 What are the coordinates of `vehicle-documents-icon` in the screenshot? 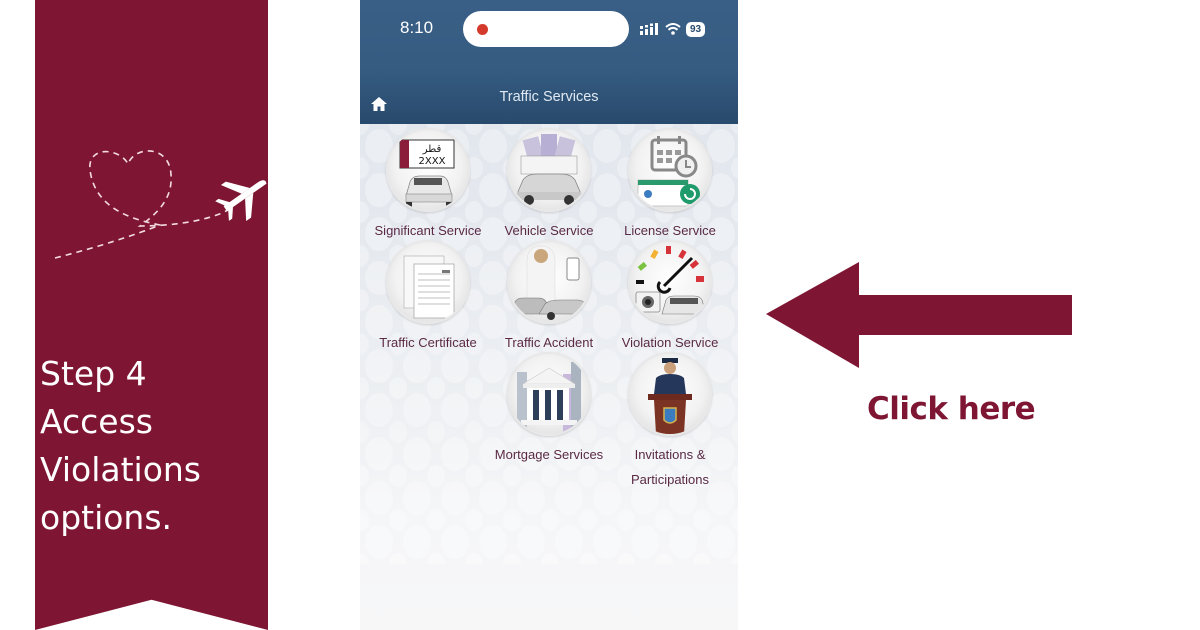 It's located at (549, 170).